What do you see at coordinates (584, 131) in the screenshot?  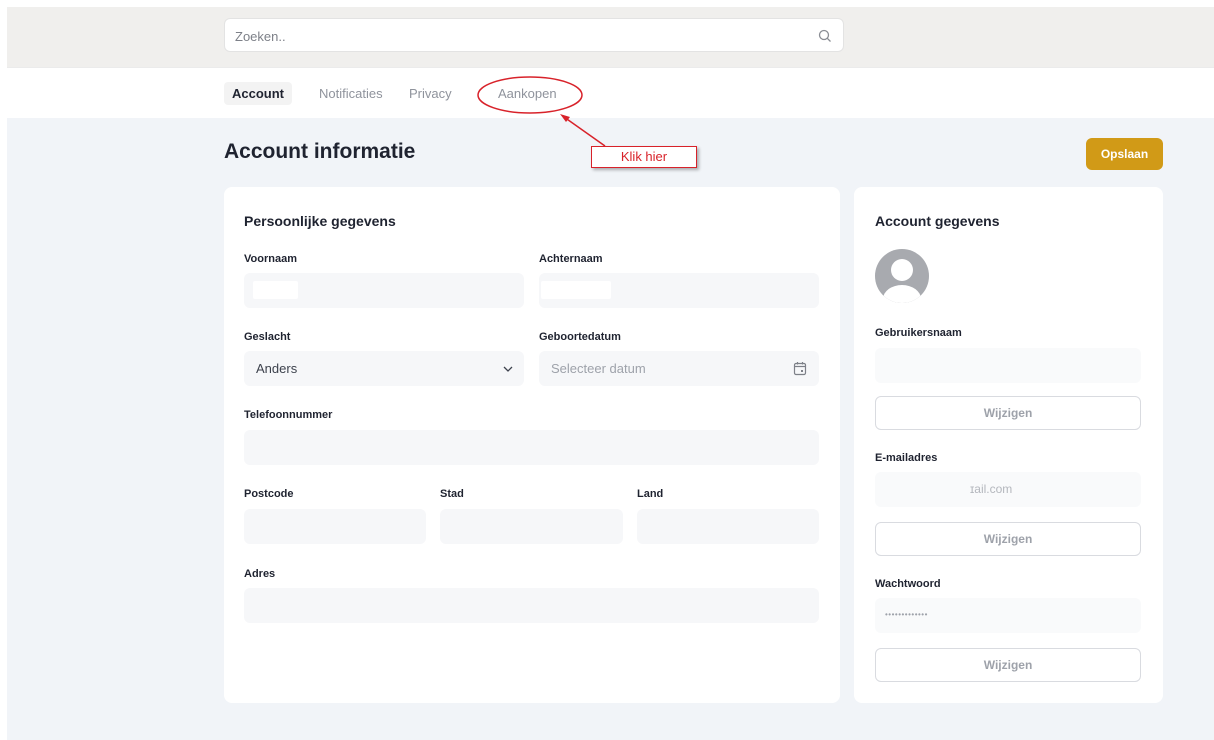 I see `annotation-arrow` at bounding box center [584, 131].